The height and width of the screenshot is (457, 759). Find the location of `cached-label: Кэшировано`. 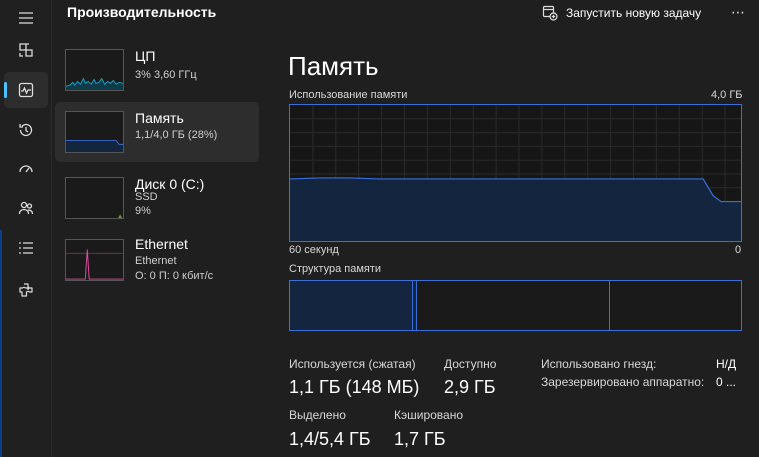

cached-label: Кэшировано is located at coordinates (429, 415).